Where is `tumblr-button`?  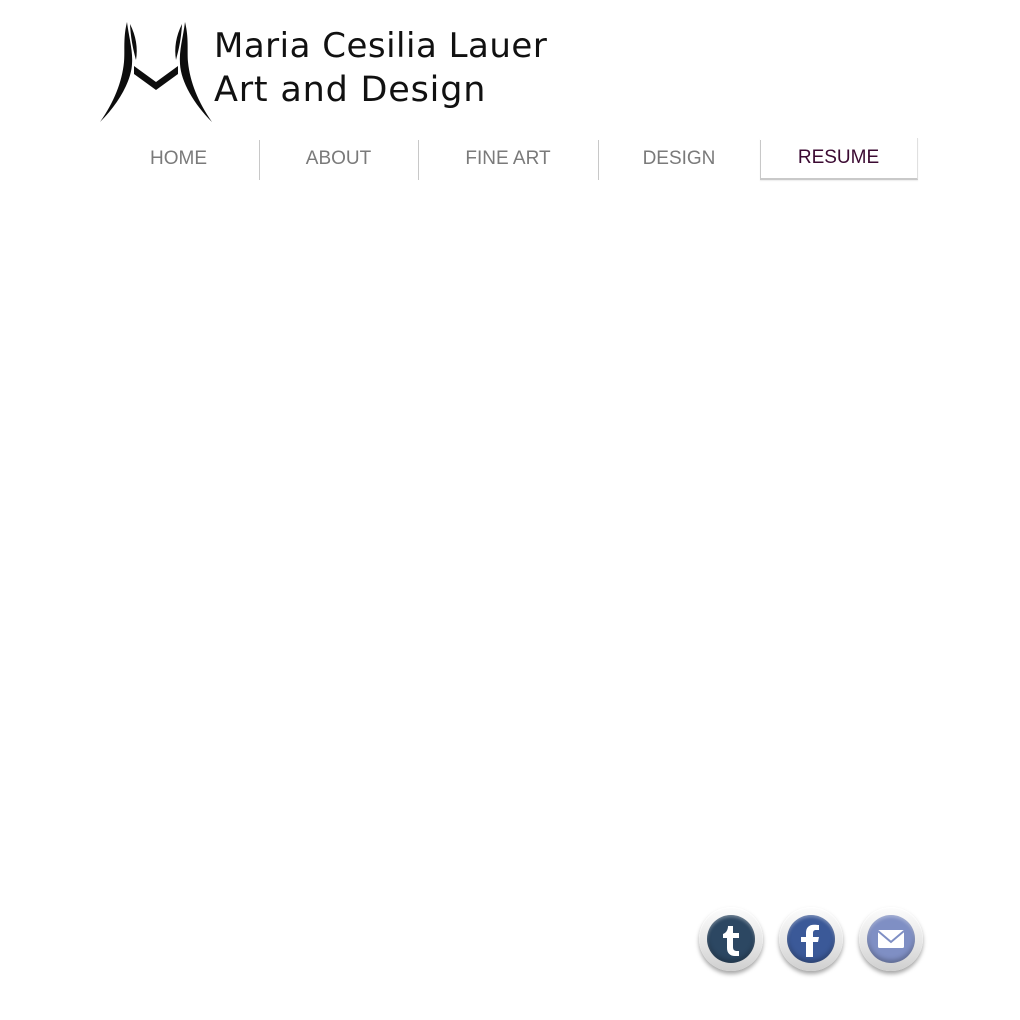 tumblr-button is located at coordinates (731, 939).